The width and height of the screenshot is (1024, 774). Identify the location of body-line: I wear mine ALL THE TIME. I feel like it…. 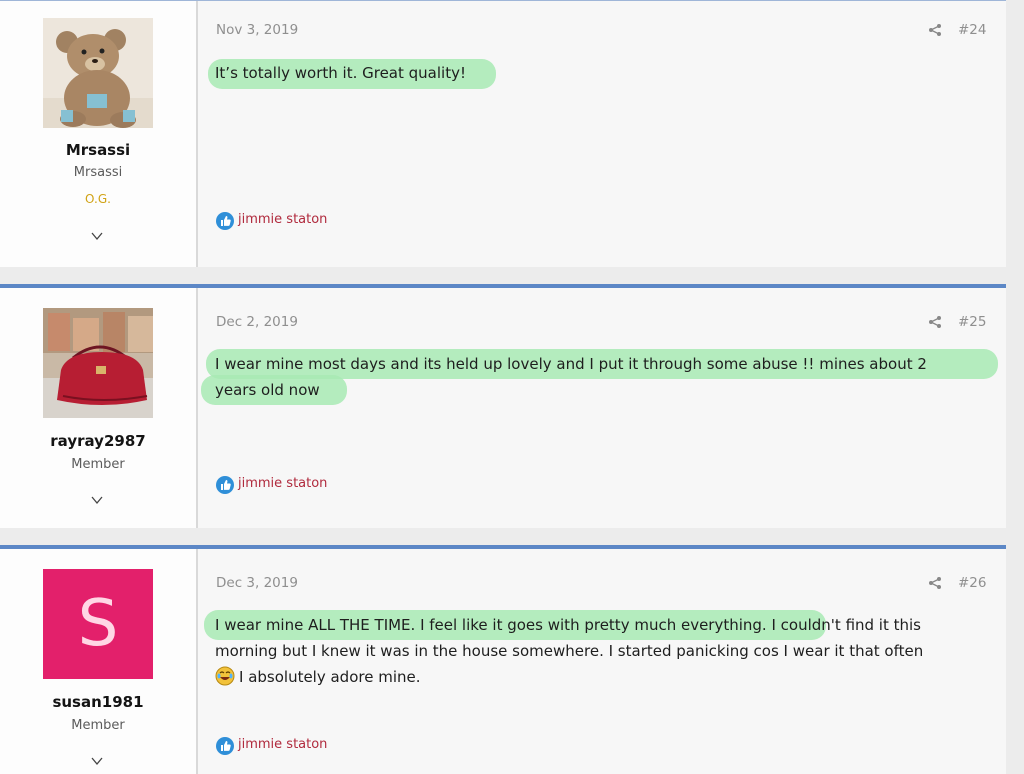
(568, 625).